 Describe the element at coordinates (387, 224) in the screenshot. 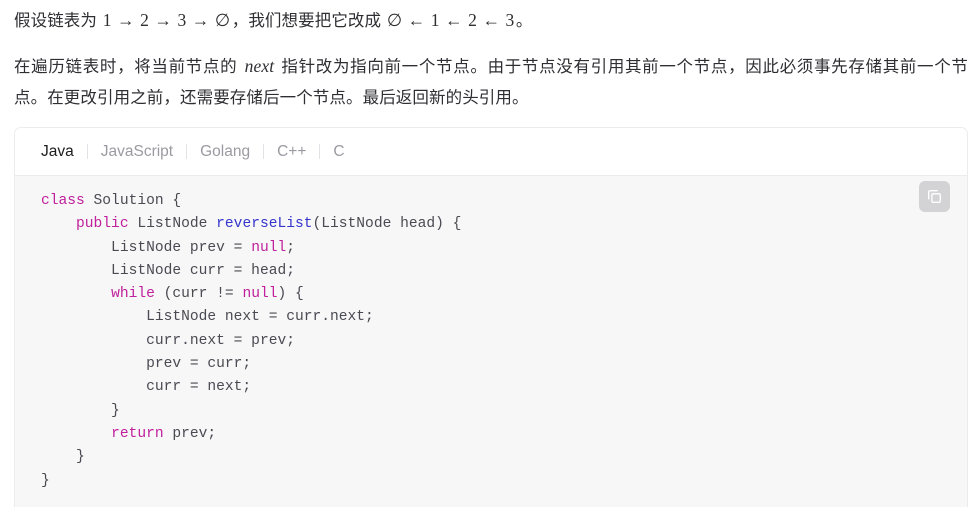

I see `code-token: (ListNode head) {` at that location.